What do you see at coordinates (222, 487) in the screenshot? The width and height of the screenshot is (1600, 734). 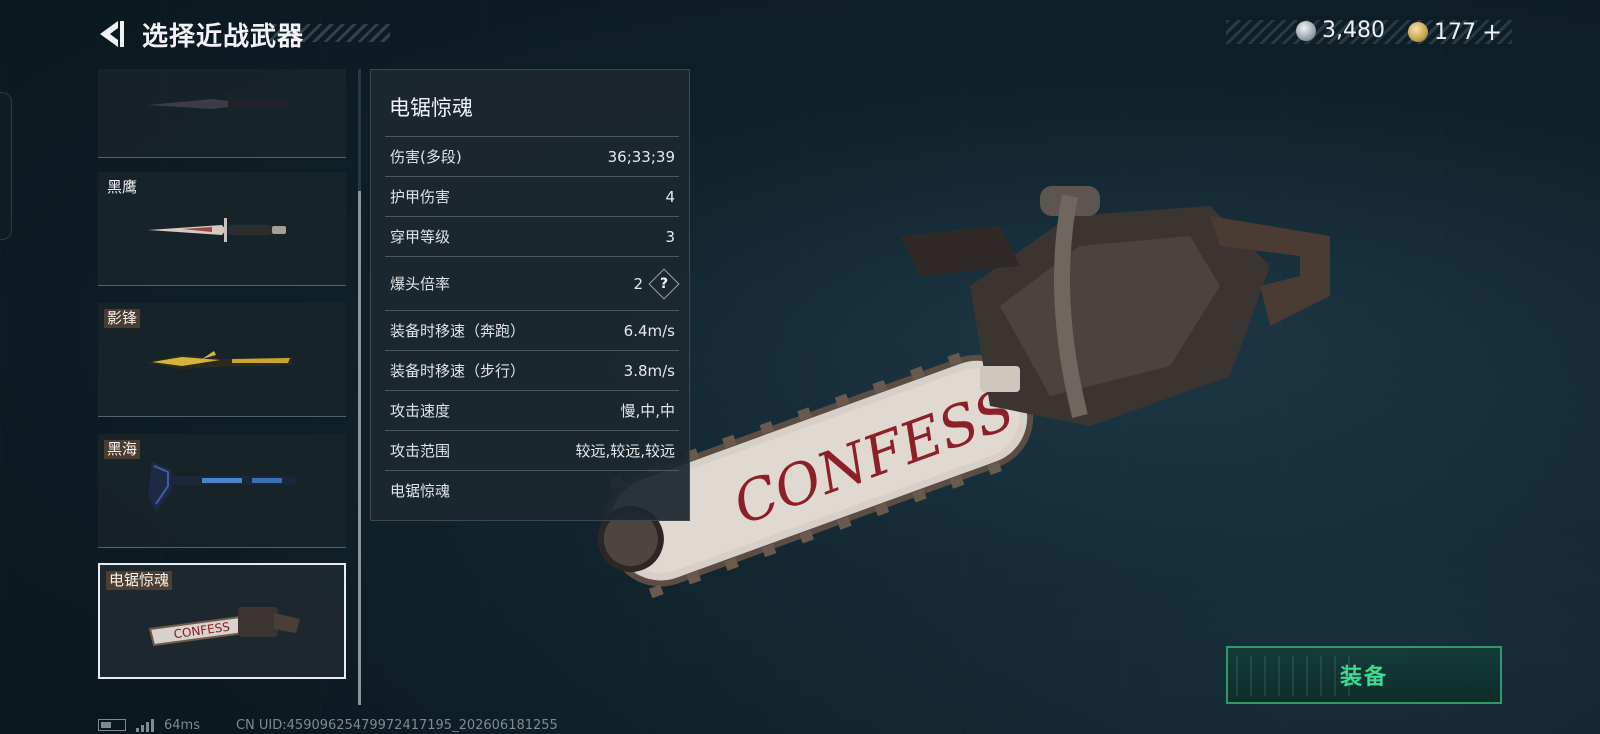 I see `tomahawk-icon` at bounding box center [222, 487].